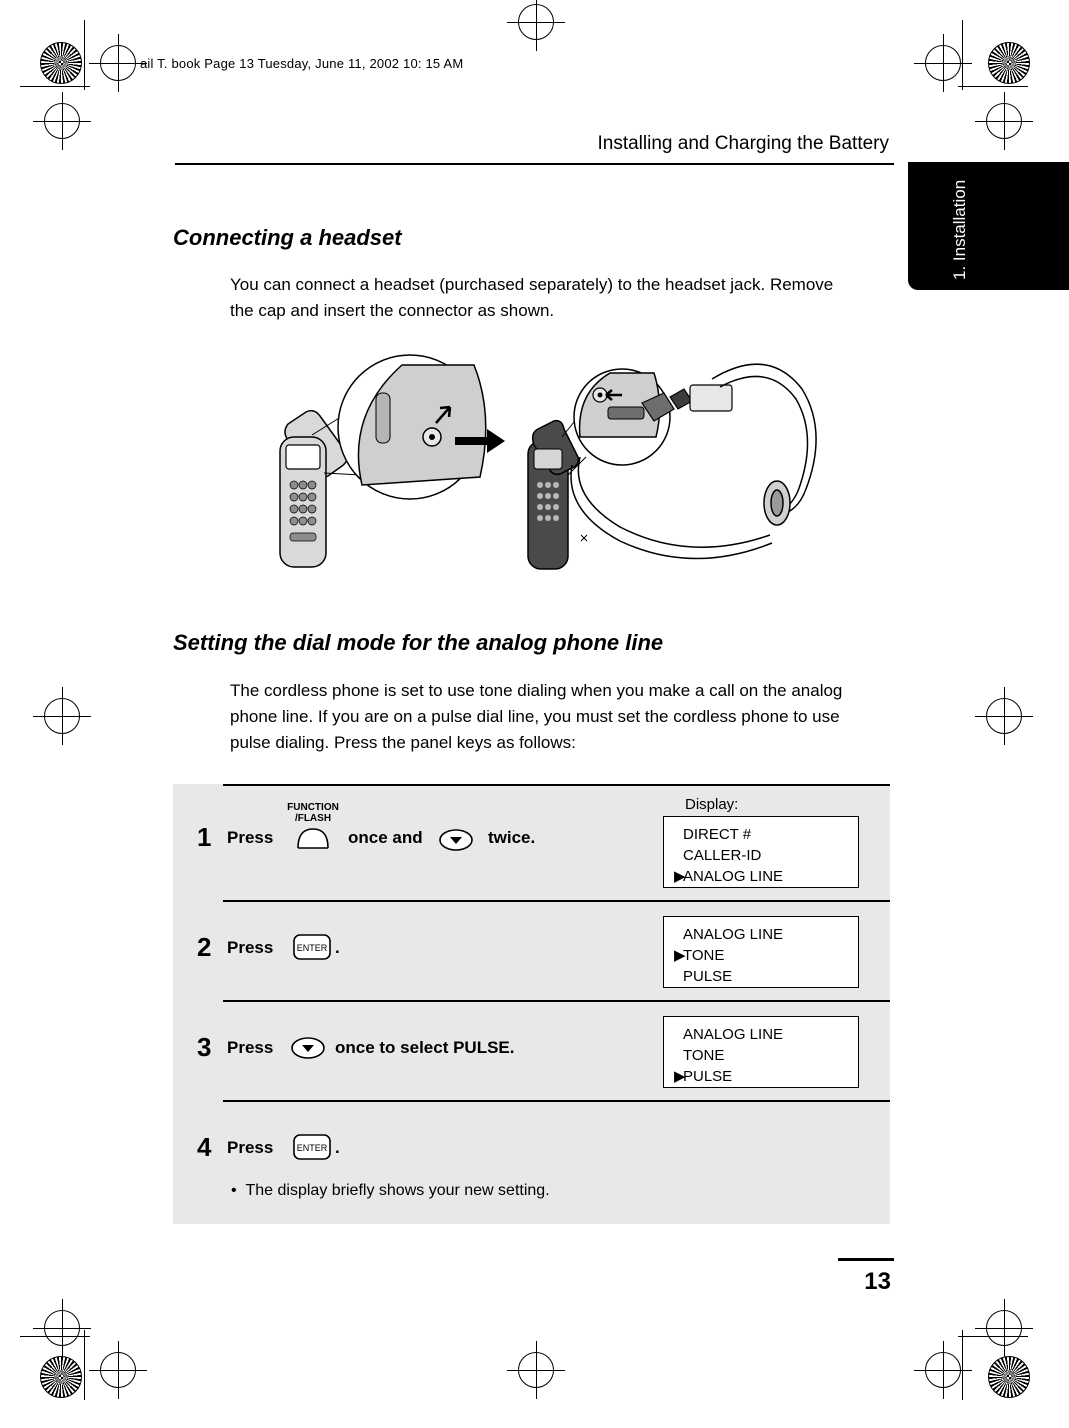 Image resolution: width=1069 pixels, height=1428 pixels. Describe the element at coordinates (699, 955) in the screenshot. I see `lcd-line: ▶TONE` at that location.